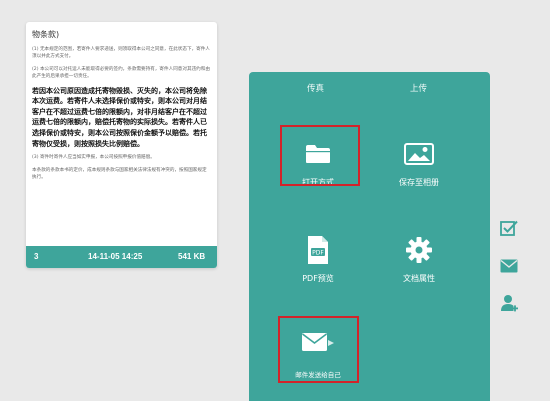 The height and width of the screenshot is (401, 550). I want to click on document-paragraph: (3) 寄件时寄件人应当如实申报，本公司按照申报价值赔偿。, so click(93, 158).